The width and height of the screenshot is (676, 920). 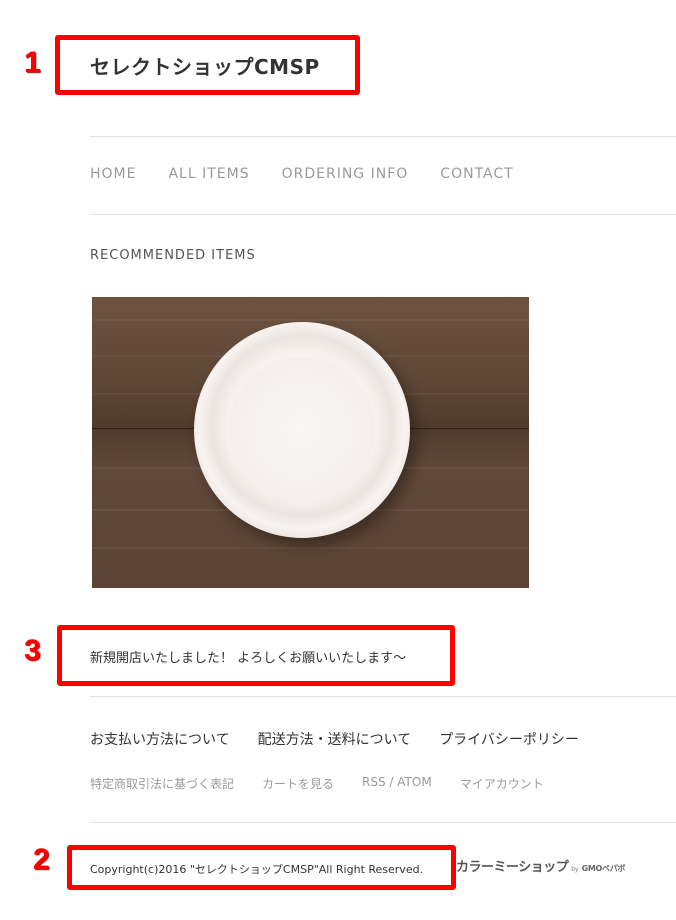 What do you see at coordinates (383, 696) in the screenshot?
I see `news-divider` at bounding box center [383, 696].